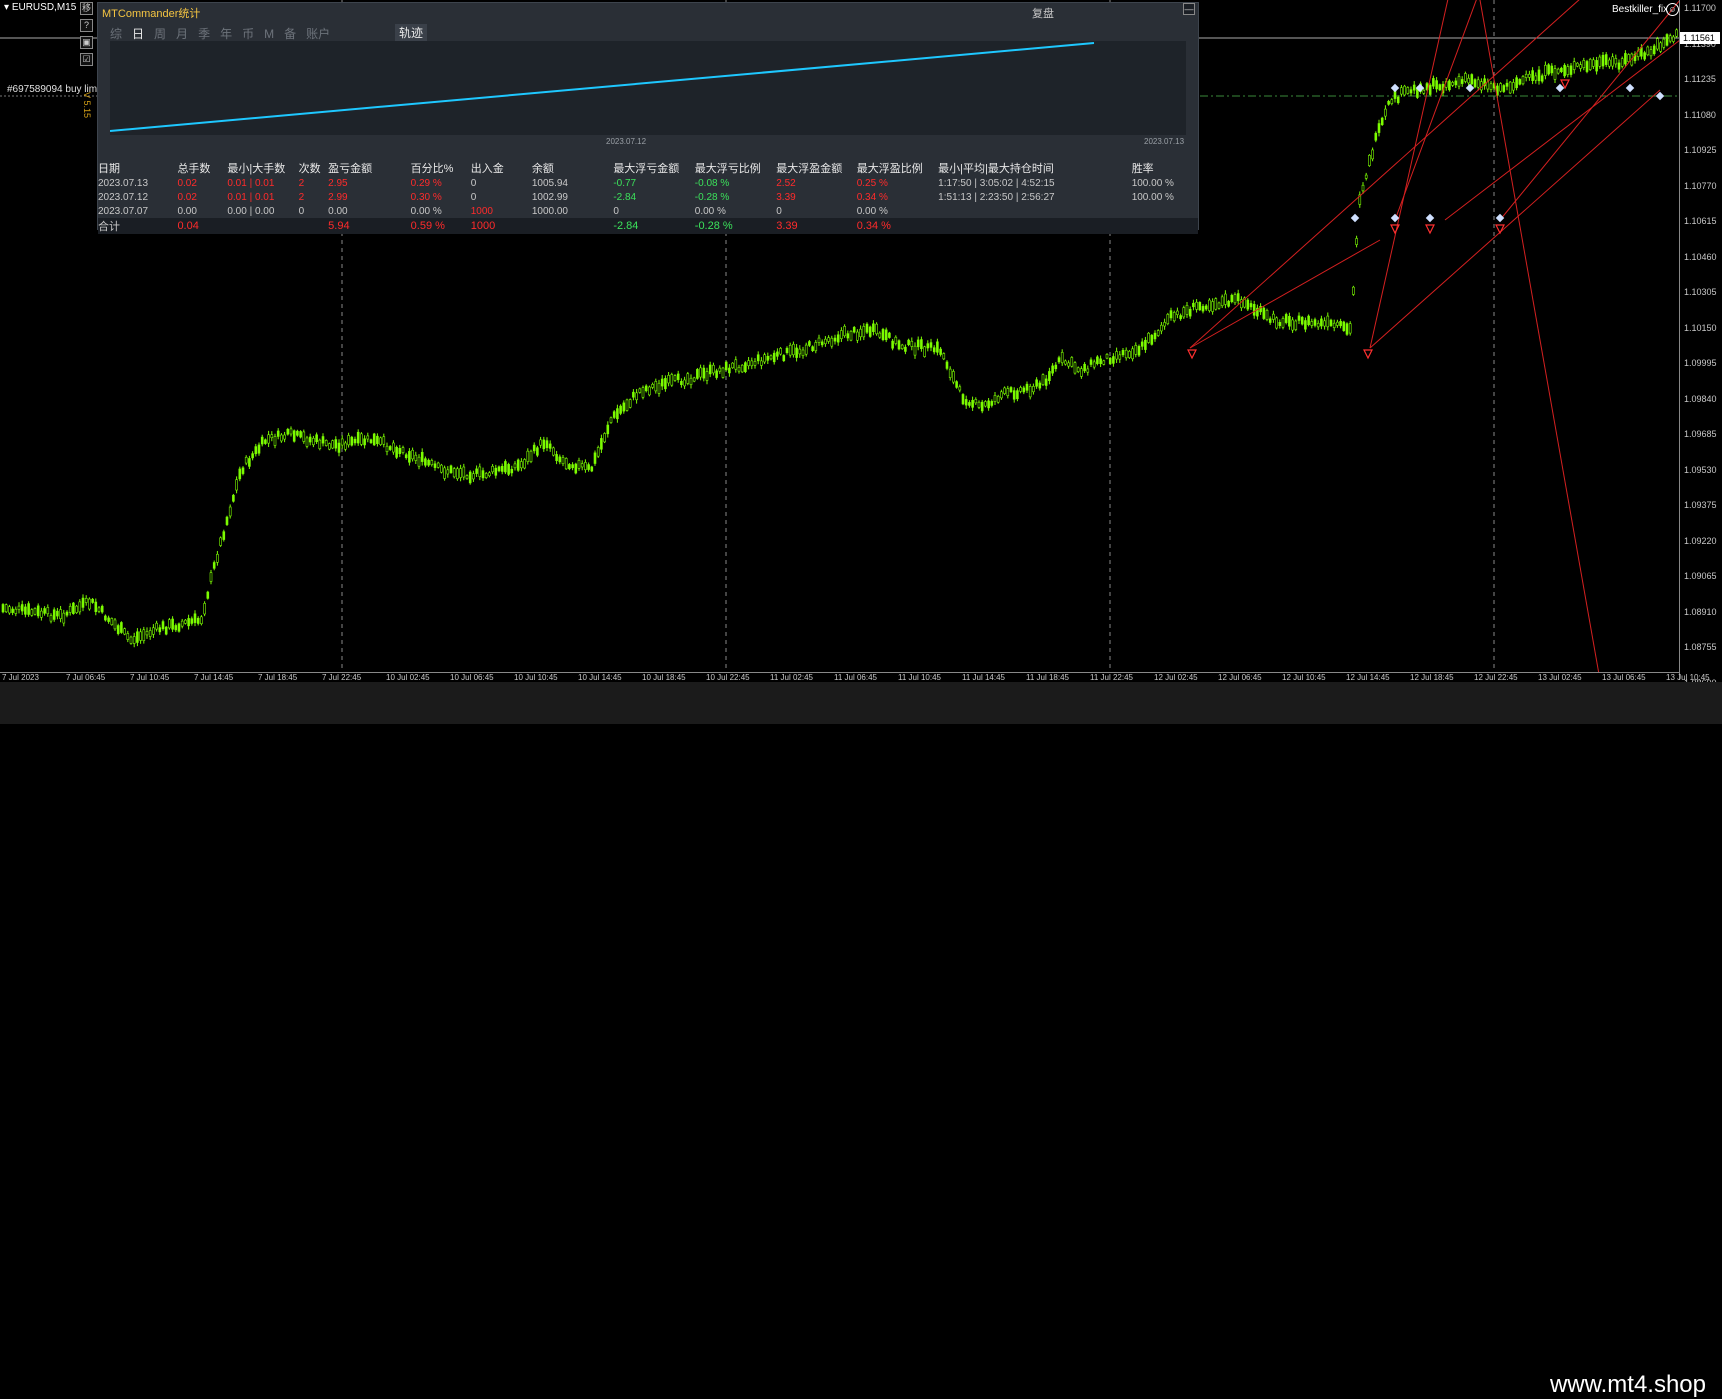 The image size is (1722, 1399). What do you see at coordinates (86, 42) in the screenshot?
I see `window-button: ▣` at bounding box center [86, 42].